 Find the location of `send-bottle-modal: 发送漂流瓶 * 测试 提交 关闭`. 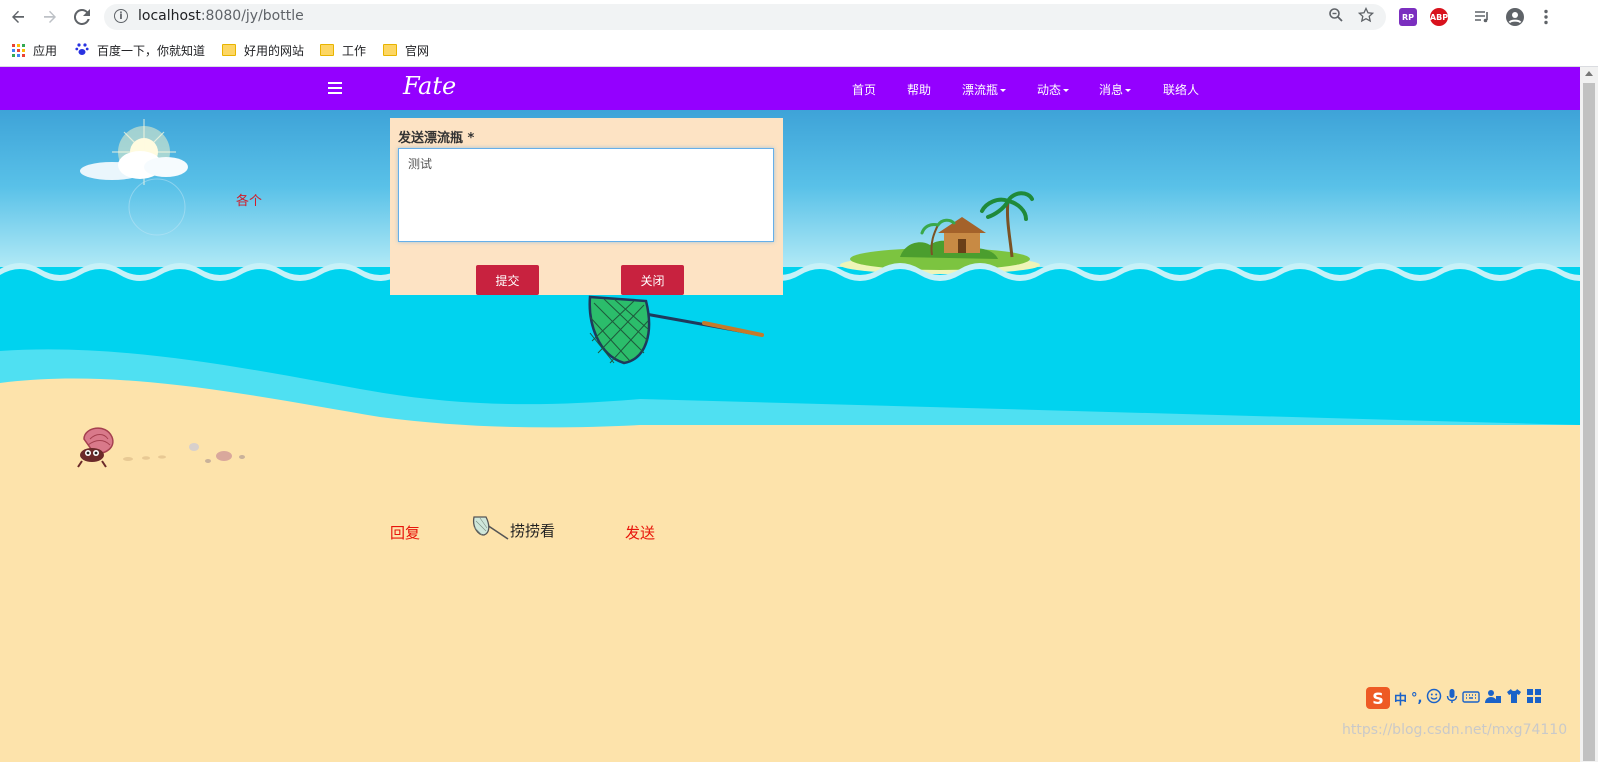

send-bottle-modal: 发送漂流瓶 * 测试 提交 关闭 is located at coordinates (586, 206).